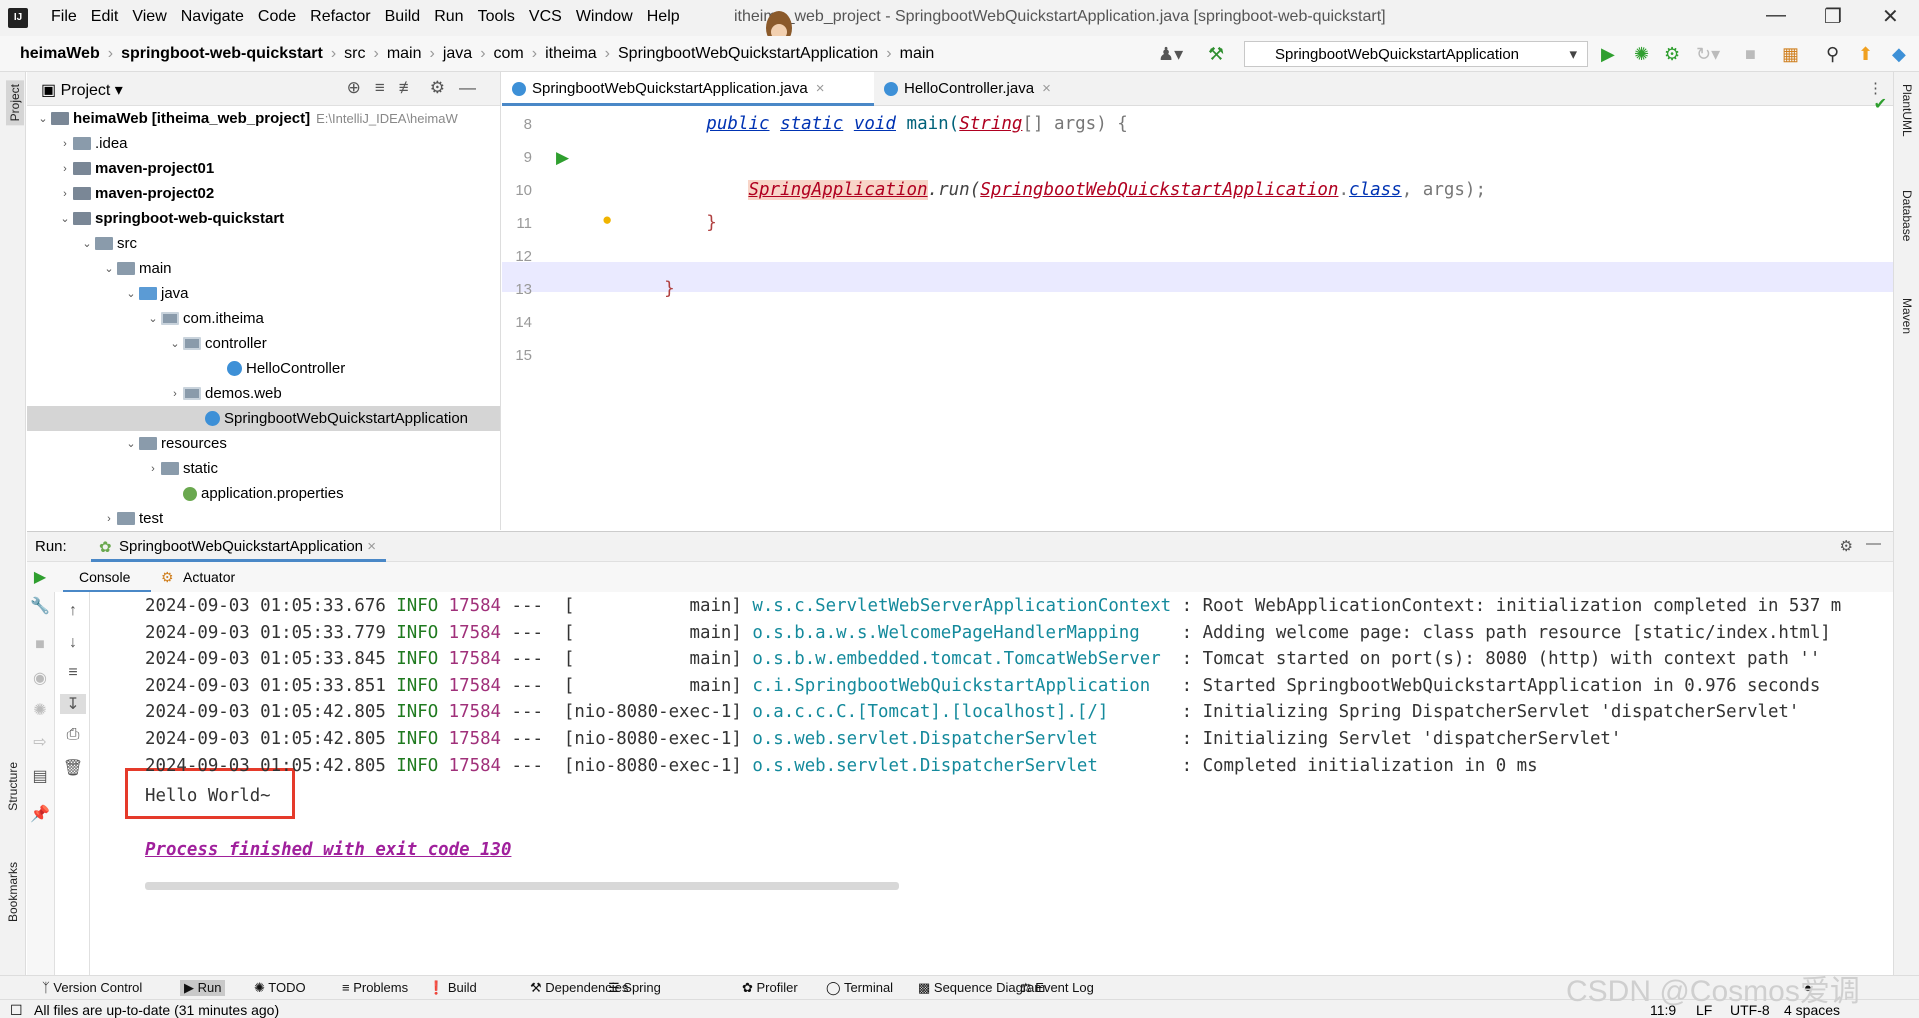 This screenshot has height=1018, width=1919. What do you see at coordinates (545, 17) in the screenshot?
I see `menu-vcs: VCS` at bounding box center [545, 17].